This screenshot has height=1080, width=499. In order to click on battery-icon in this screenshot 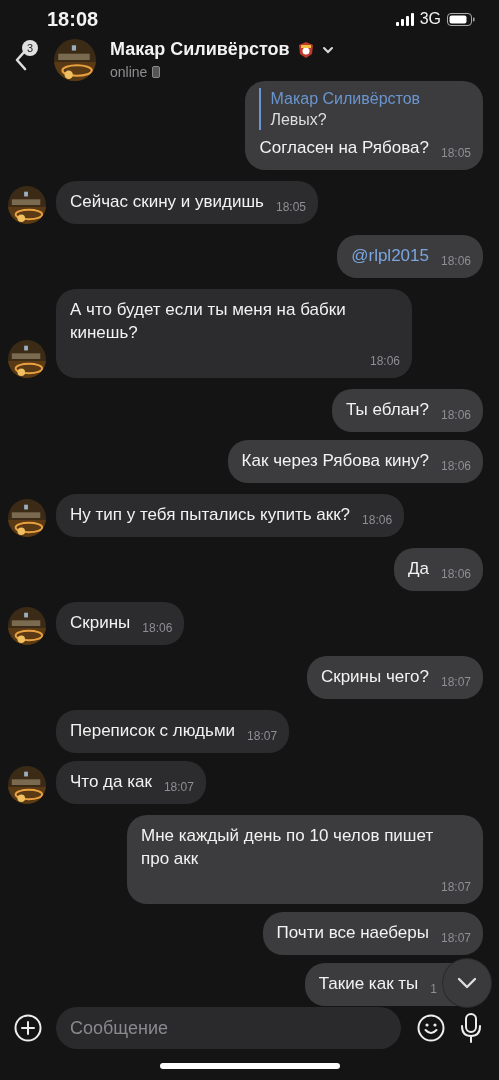, I will do `click(461, 19)`.